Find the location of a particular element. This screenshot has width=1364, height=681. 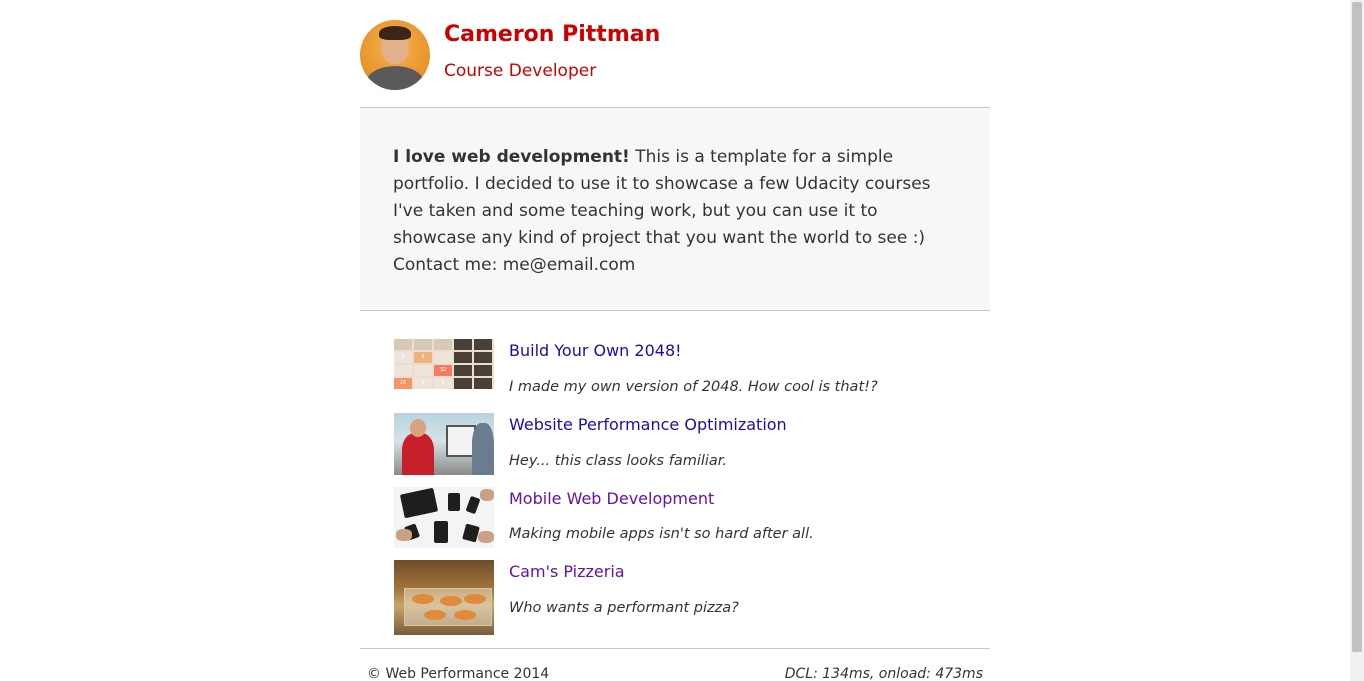

contact-line: Contact me: me@email.com is located at coordinates (514, 265).